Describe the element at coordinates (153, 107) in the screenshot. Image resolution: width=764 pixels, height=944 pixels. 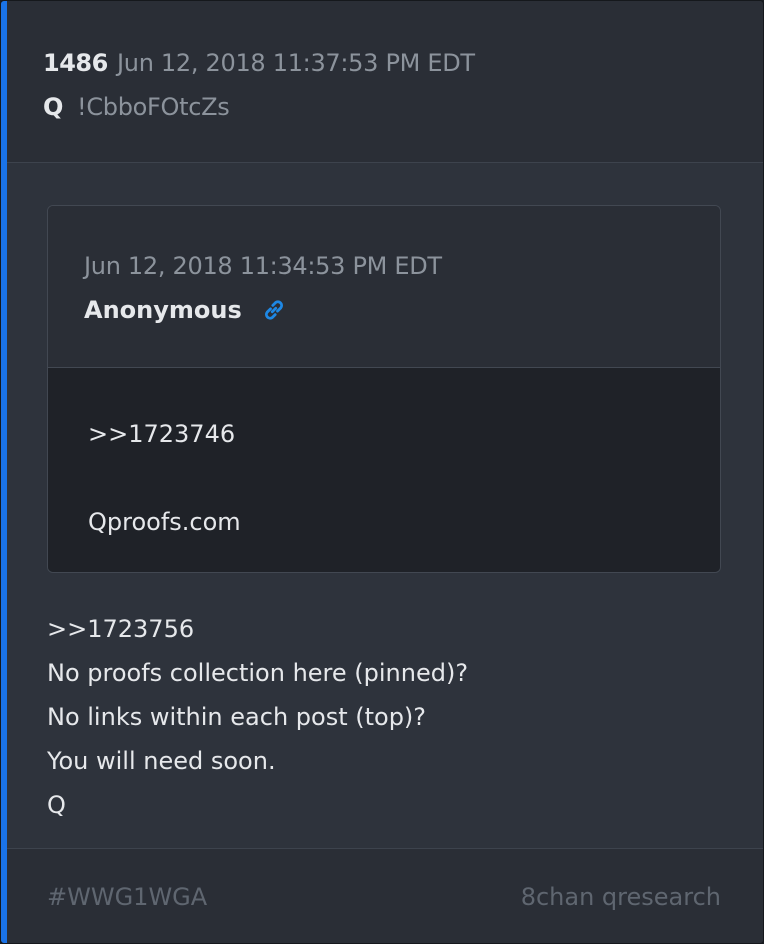
I see `post-tripcode: !CbboFOtcZs` at that location.